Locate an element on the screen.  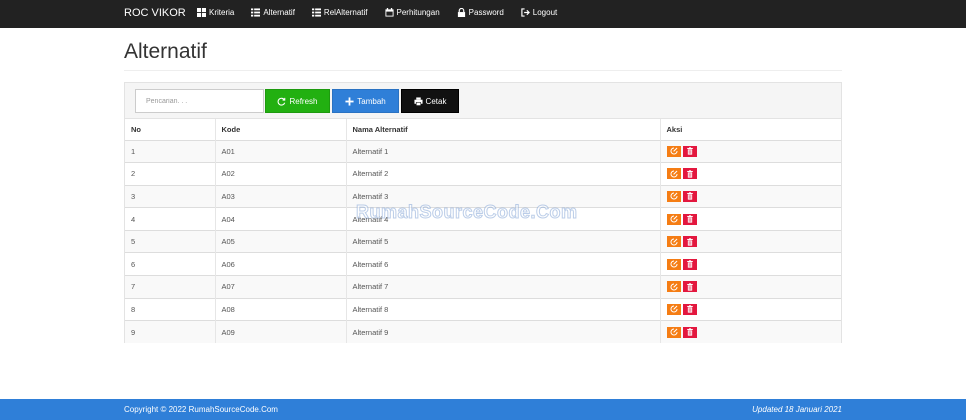
nav-item-label: Logout is located at coordinates (545, 12).